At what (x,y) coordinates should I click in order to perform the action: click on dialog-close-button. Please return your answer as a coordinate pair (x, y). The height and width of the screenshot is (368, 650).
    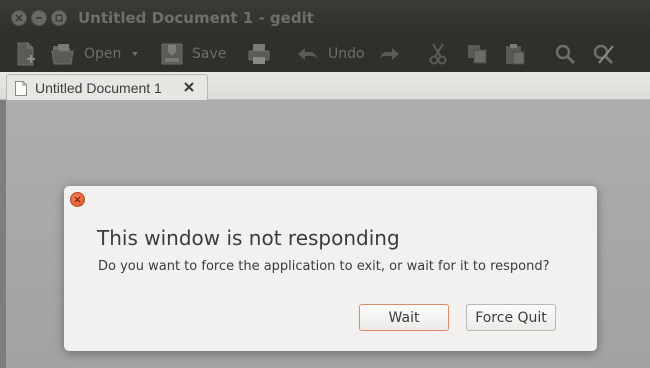
    Looking at the image, I should click on (77, 199).